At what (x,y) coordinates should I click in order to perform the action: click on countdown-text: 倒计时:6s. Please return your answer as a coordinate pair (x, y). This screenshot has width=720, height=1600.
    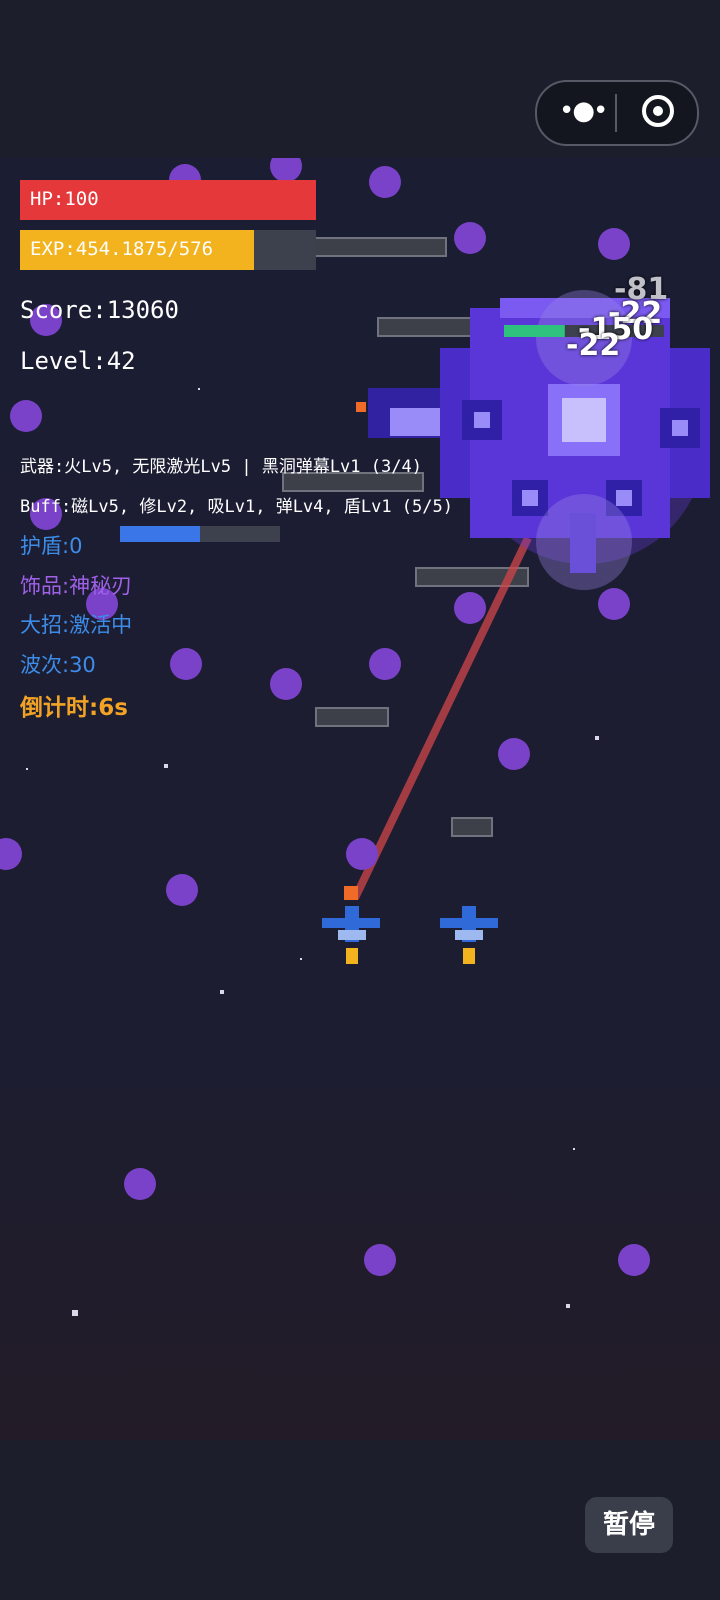
    Looking at the image, I should click on (74, 708).